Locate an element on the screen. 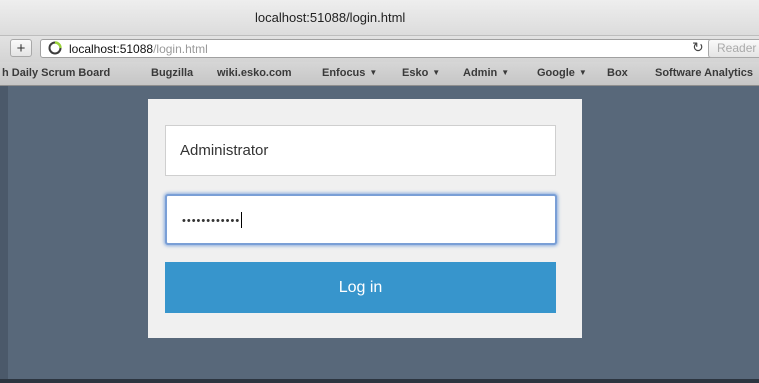 This screenshot has height=383, width=759. bookmark-software-analytics: Software Analytics is located at coordinates (704, 73).